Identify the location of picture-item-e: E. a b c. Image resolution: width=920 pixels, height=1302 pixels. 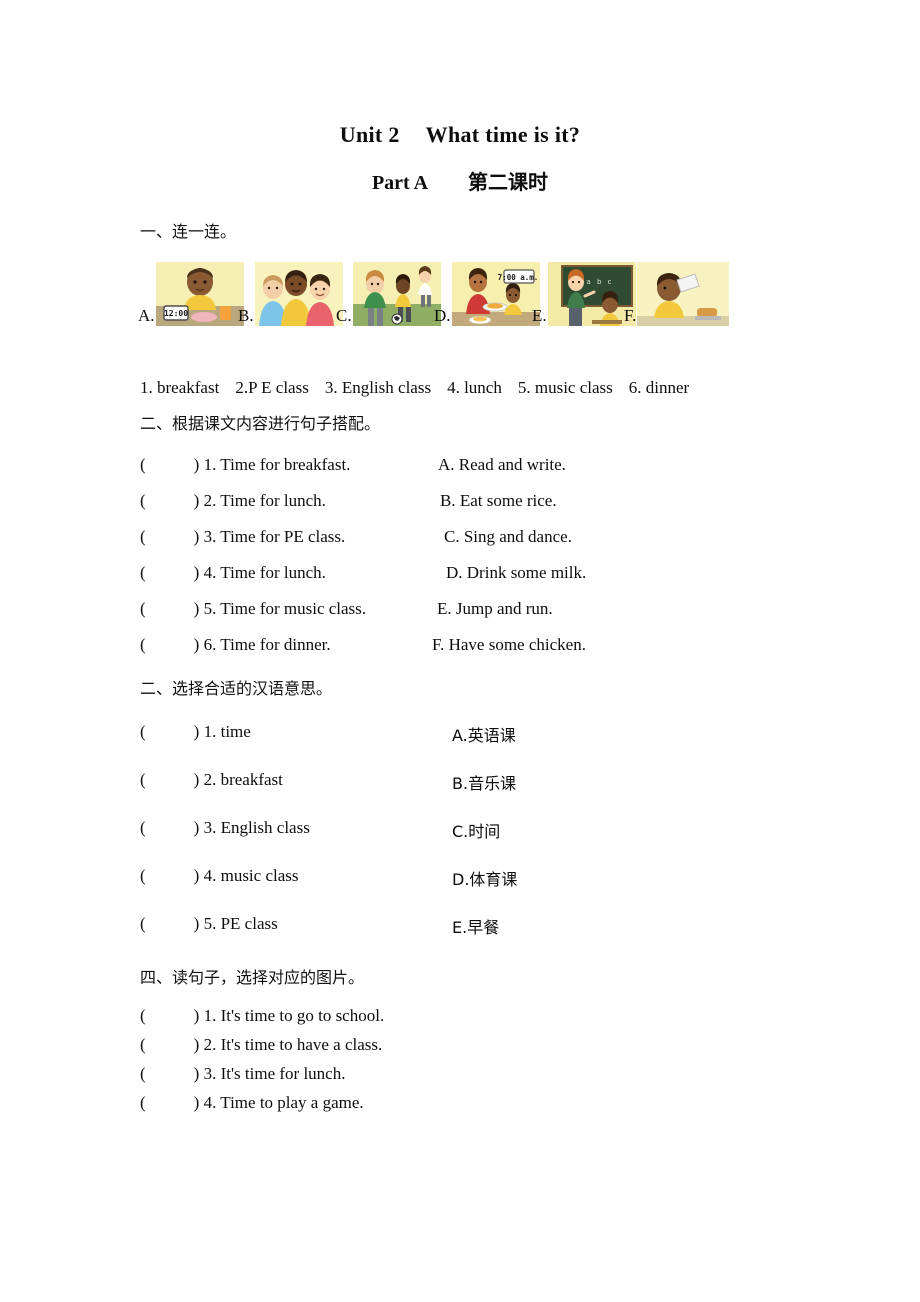
(584, 292).